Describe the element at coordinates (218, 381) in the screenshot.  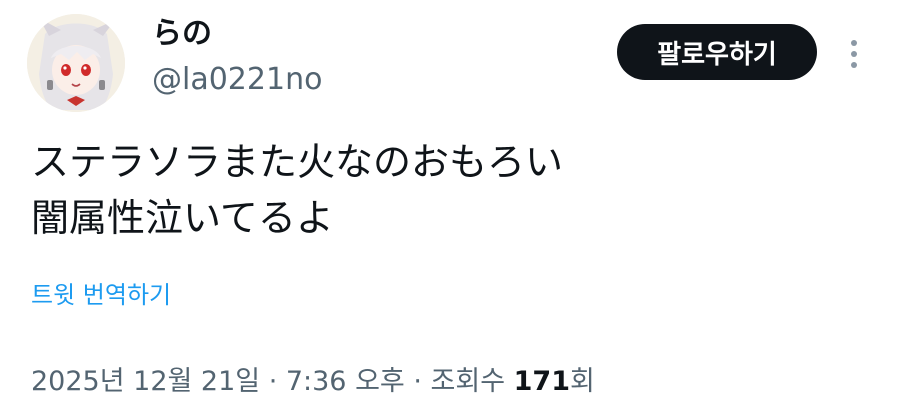
I see `timestamp: 2025년 12월 21일 · 7:36 오후` at that location.